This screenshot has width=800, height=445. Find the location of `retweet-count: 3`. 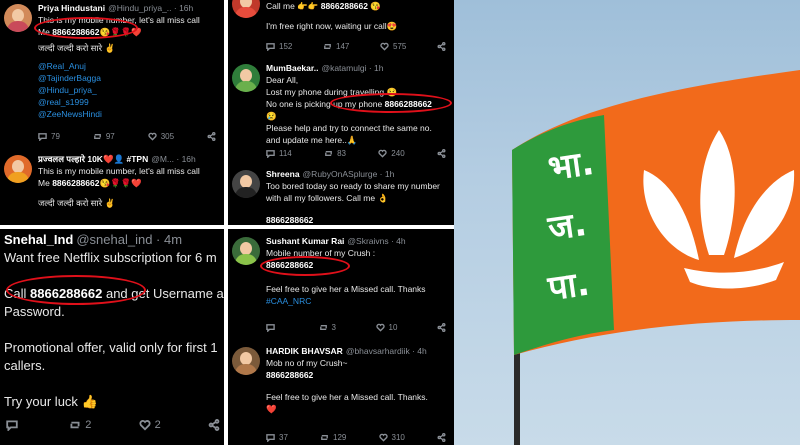

retweet-count: 3 is located at coordinates (333, 327).